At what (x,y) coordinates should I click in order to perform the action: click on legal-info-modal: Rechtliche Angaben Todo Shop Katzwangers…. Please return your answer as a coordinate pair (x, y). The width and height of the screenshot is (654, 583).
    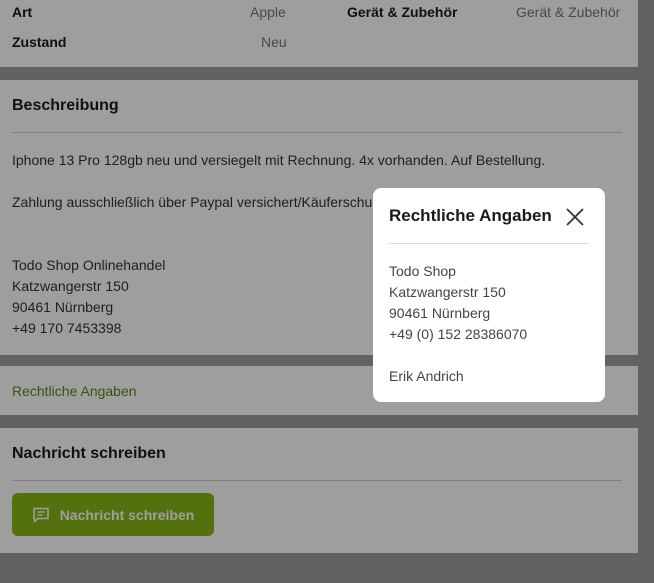
    Looking at the image, I should click on (489, 295).